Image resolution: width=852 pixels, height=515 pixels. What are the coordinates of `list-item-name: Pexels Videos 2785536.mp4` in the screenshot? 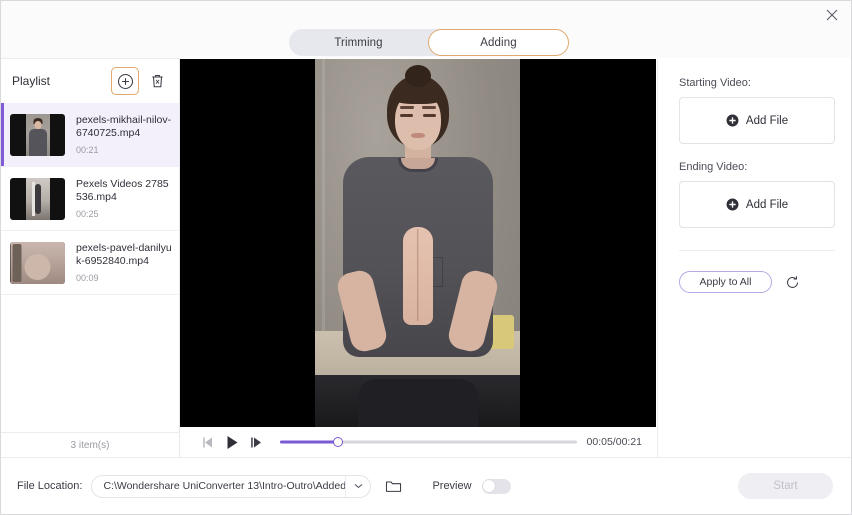 It's located at (122, 190).